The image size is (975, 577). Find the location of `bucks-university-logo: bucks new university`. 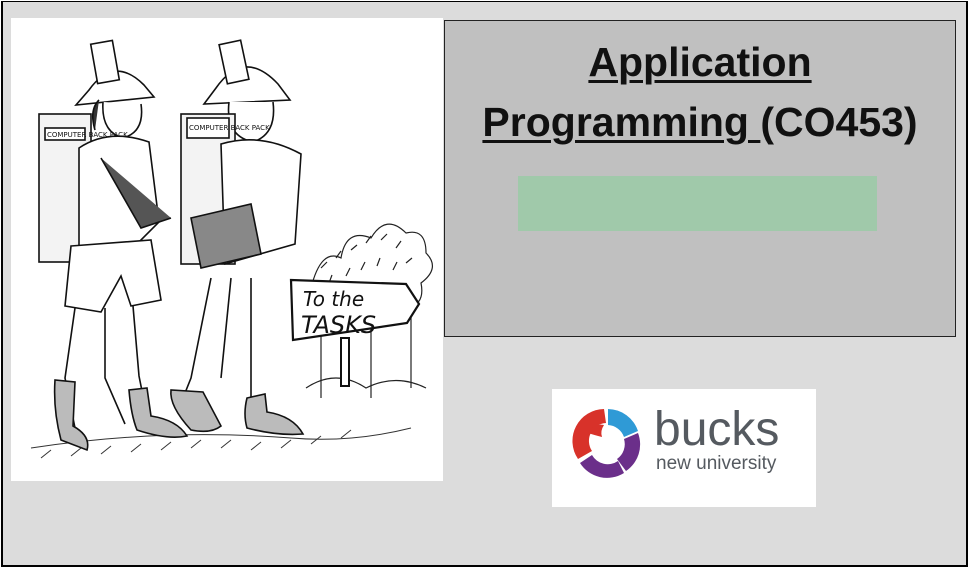

bucks-university-logo: bucks new university is located at coordinates (684, 448).